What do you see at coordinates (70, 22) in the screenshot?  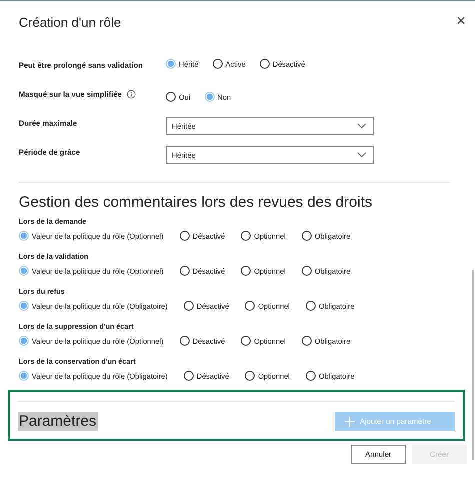 I see `dialog-title: Création d'un rôle` at bounding box center [70, 22].